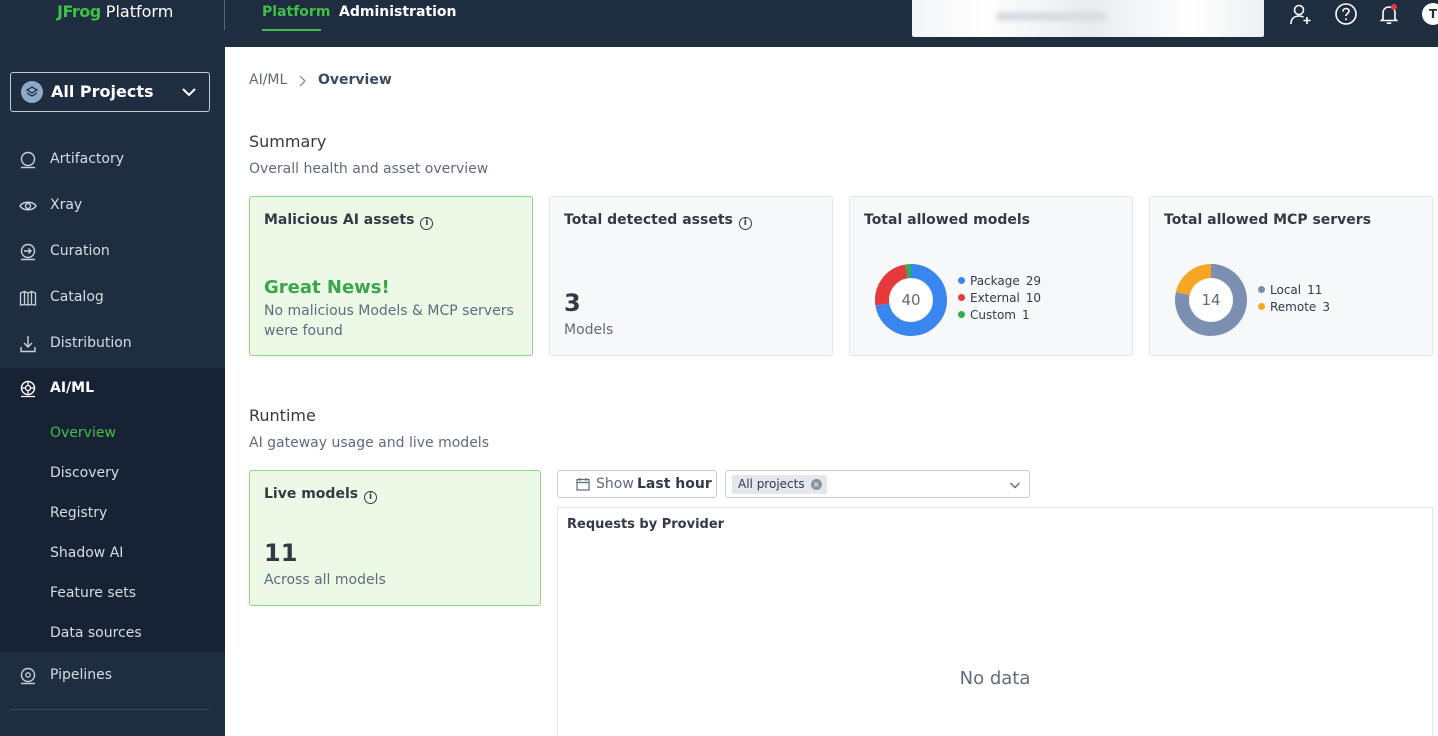 Image resolution: width=1438 pixels, height=736 pixels. What do you see at coordinates (139, 11) in the screenshot?
I see `logo-product: Platform` at bounding box center [139, 11].